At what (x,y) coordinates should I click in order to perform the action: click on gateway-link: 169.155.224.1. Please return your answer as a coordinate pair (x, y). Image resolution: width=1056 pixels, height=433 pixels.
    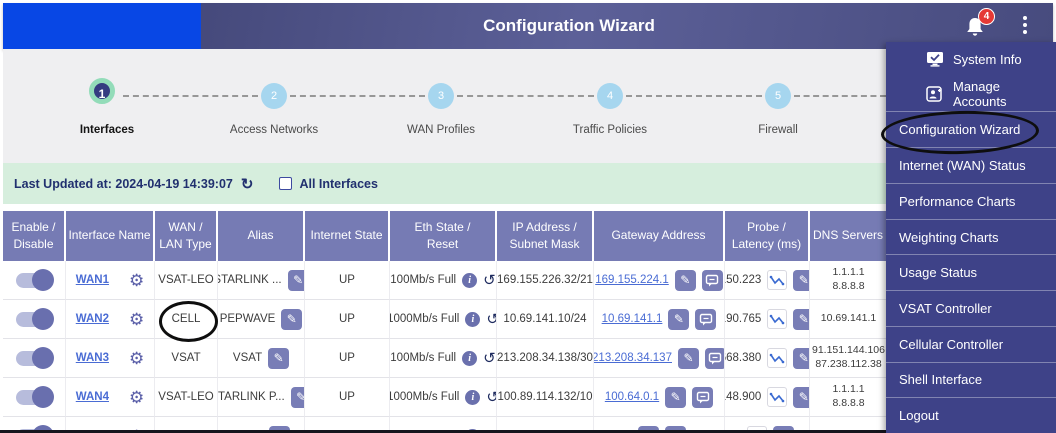
    Looking at the image, I should click on (632, 280).